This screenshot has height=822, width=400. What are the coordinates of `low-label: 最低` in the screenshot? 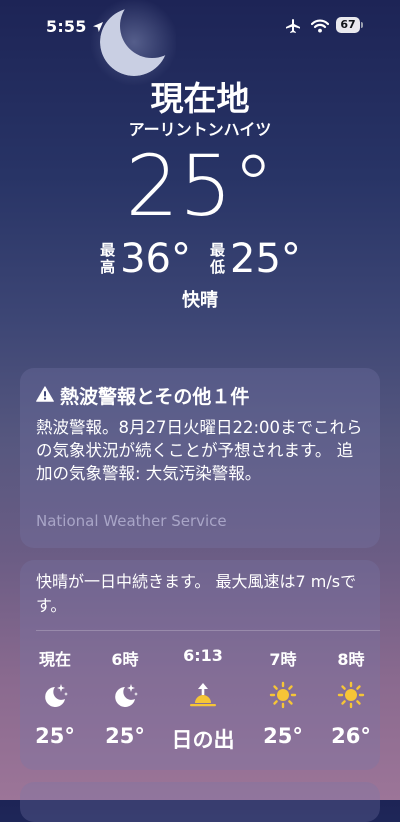 It's located at (217, 259).